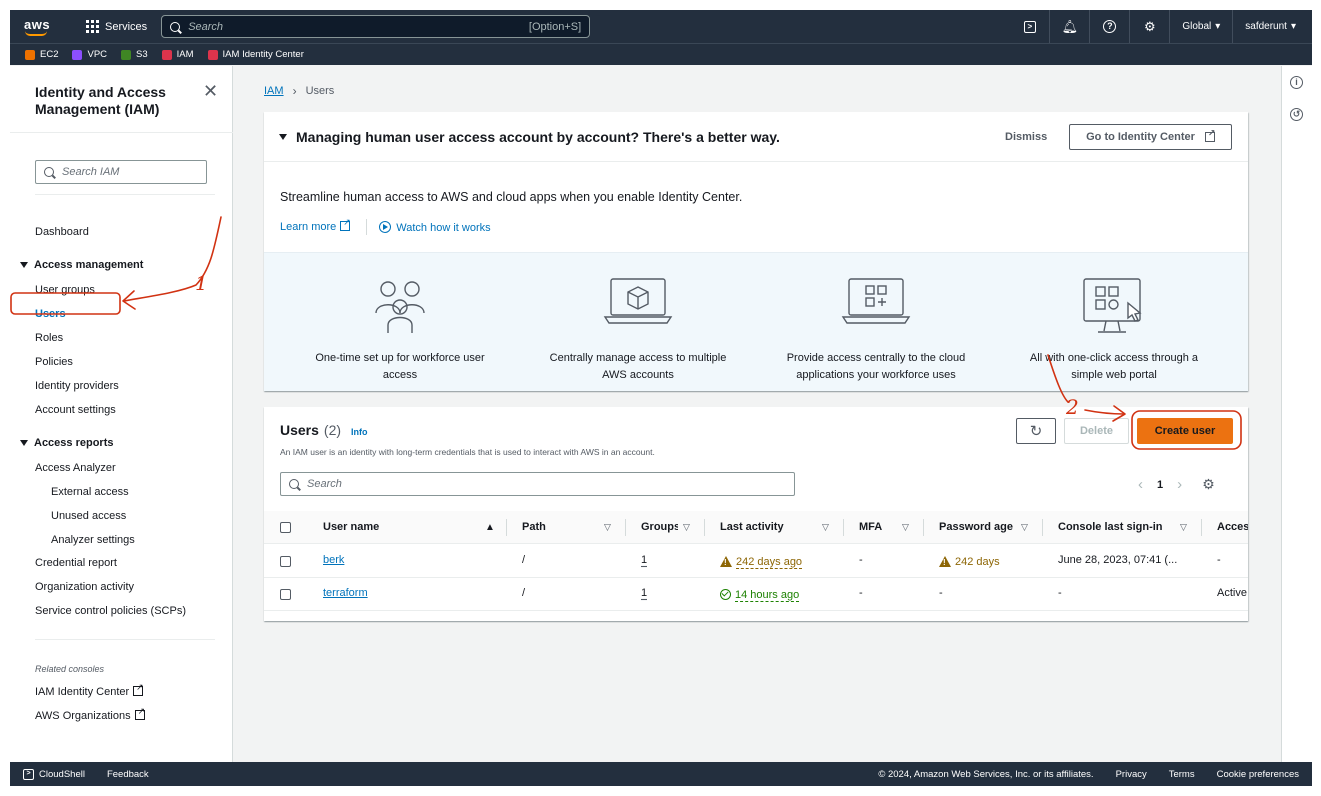 The height and width of the screenshot is (796, 1321). What do you see at coordinates (1030, 26) in the screenshot?
I see `cloudshell-button: >` at bounding box center [1030, 26].